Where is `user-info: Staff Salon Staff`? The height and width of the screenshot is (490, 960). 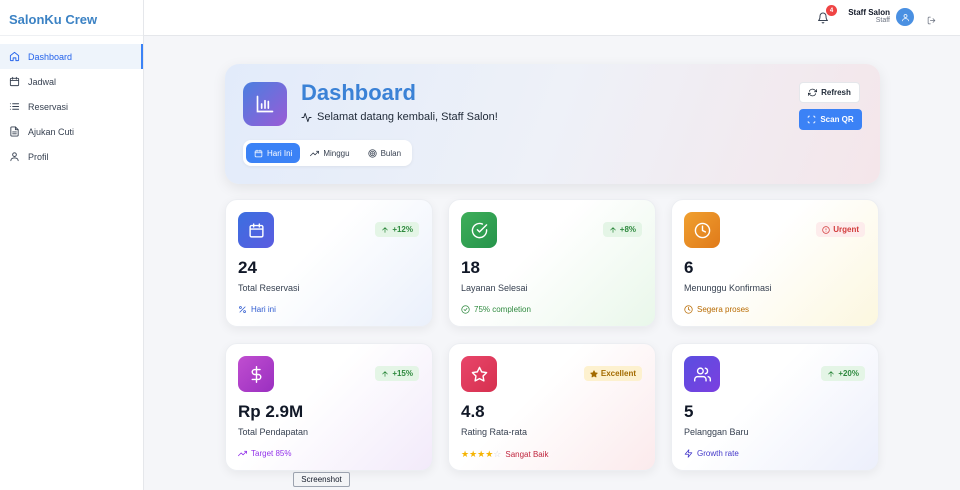
user-info: Staff Salon Staff is located at coordinates (867, 16).